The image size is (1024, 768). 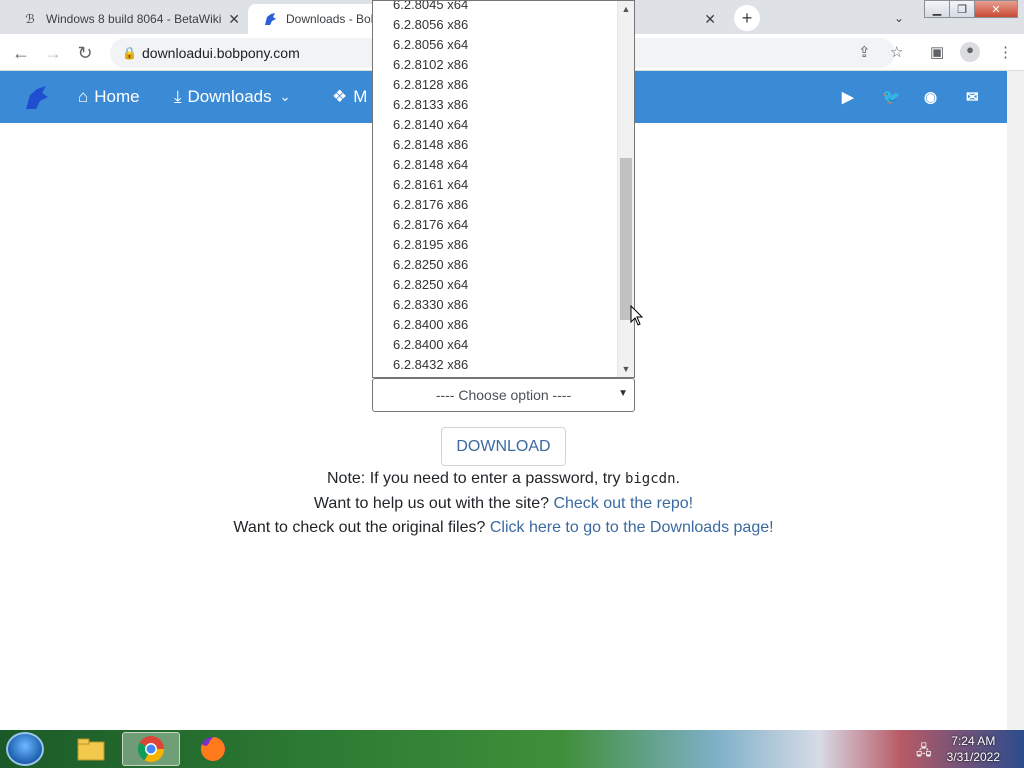 What do you see at coordinates (270, 19) in the screenshot?
I see `bobpony-icon` at bounding box center [270, 19].